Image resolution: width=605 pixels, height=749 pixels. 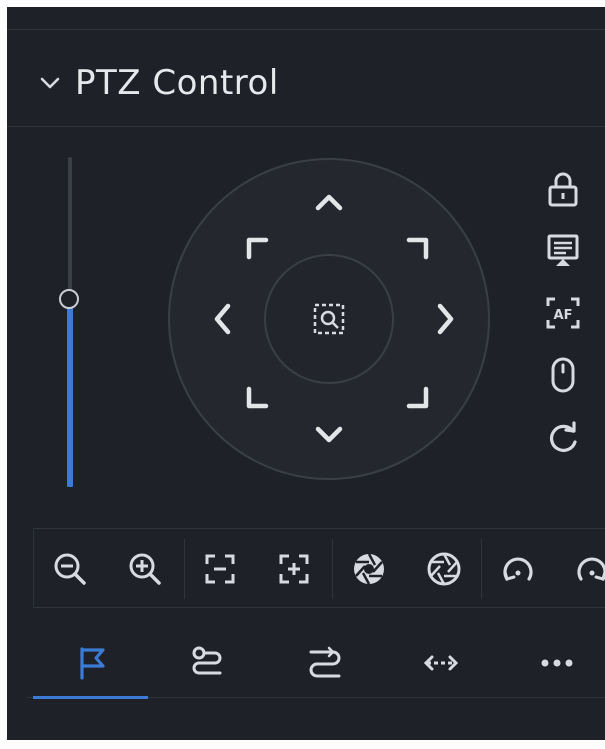 I want to click on rotate-right-button, so click(x=588, y=569).